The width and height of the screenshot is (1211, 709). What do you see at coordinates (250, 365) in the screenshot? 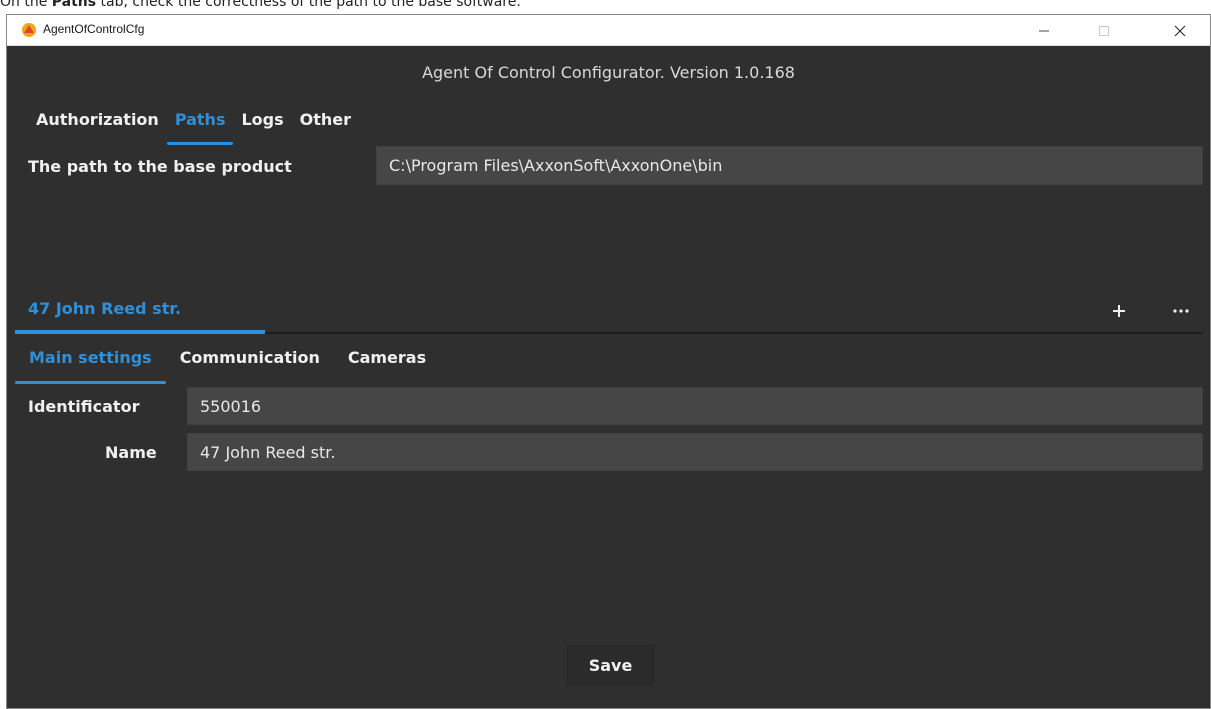
I see `tab-communication: Communication` at bounding box center [250, 365].